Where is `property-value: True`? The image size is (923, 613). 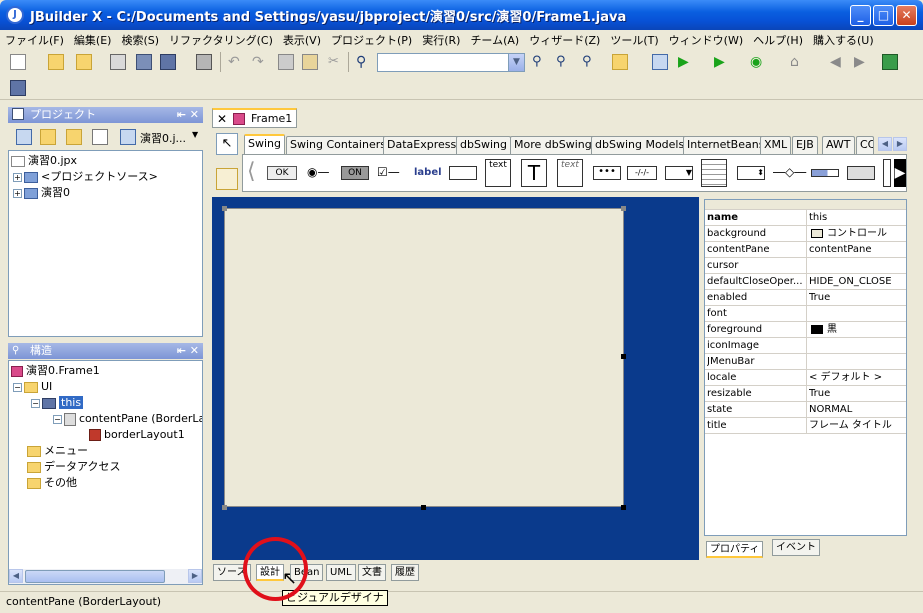 property-value: True is located at coordinates (857, 298).